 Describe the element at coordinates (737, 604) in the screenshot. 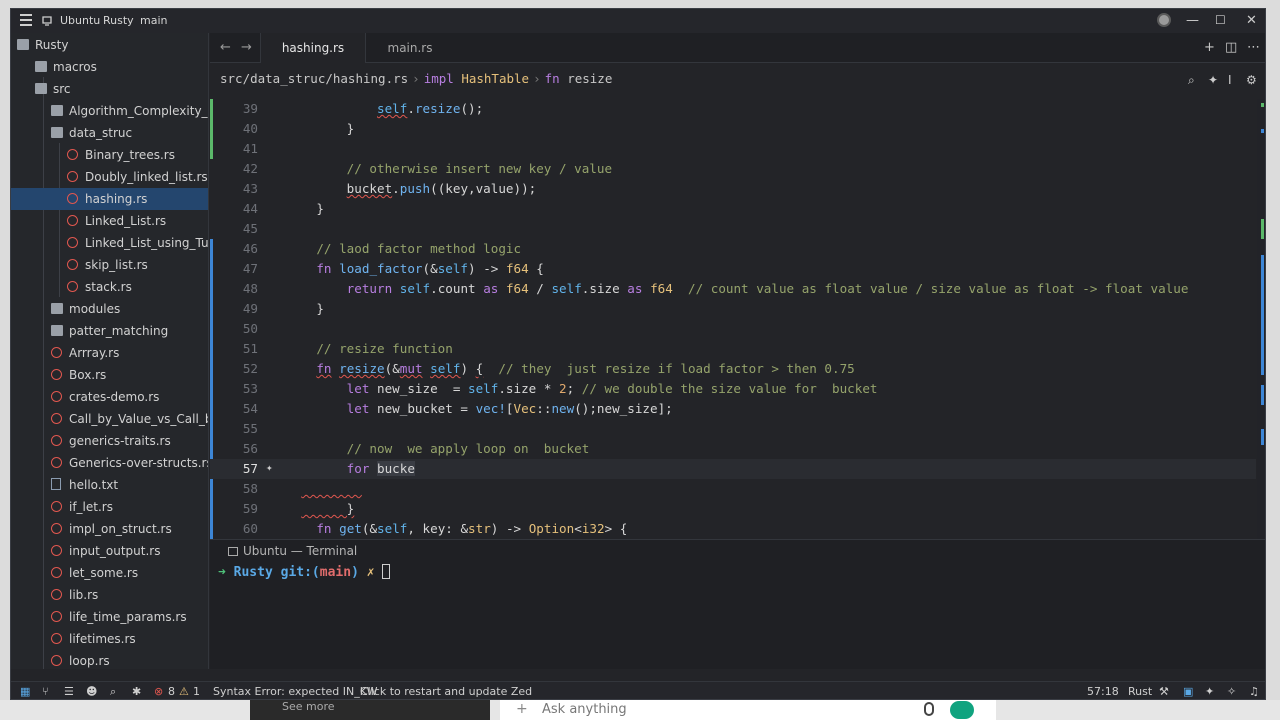

I see `terminal-panel: Ubuntu — Terminal ➜ Rusty git:(main) ✗` at that location.